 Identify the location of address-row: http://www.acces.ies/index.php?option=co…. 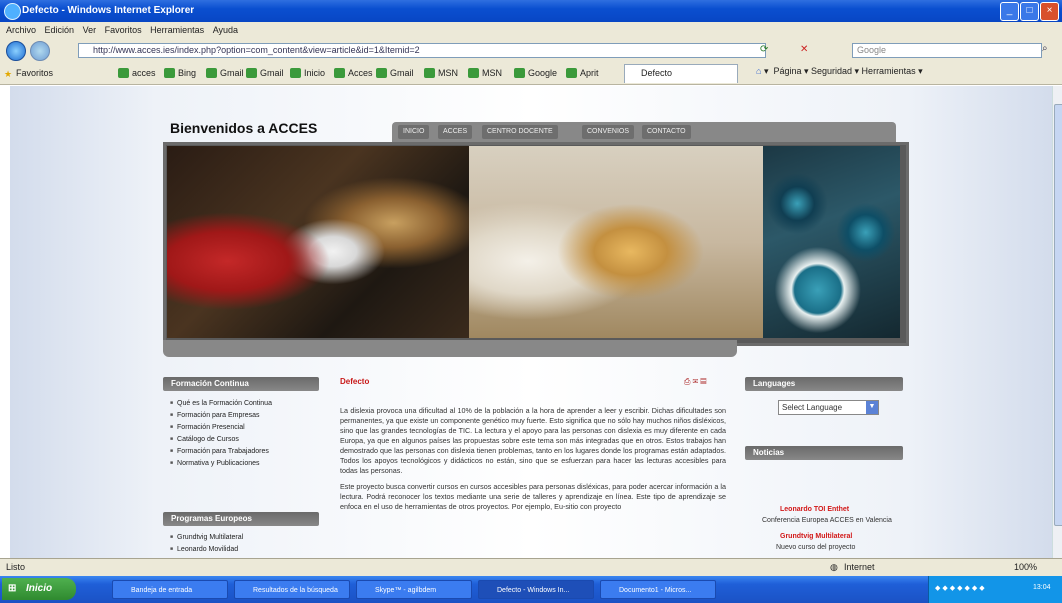
(531, 50).